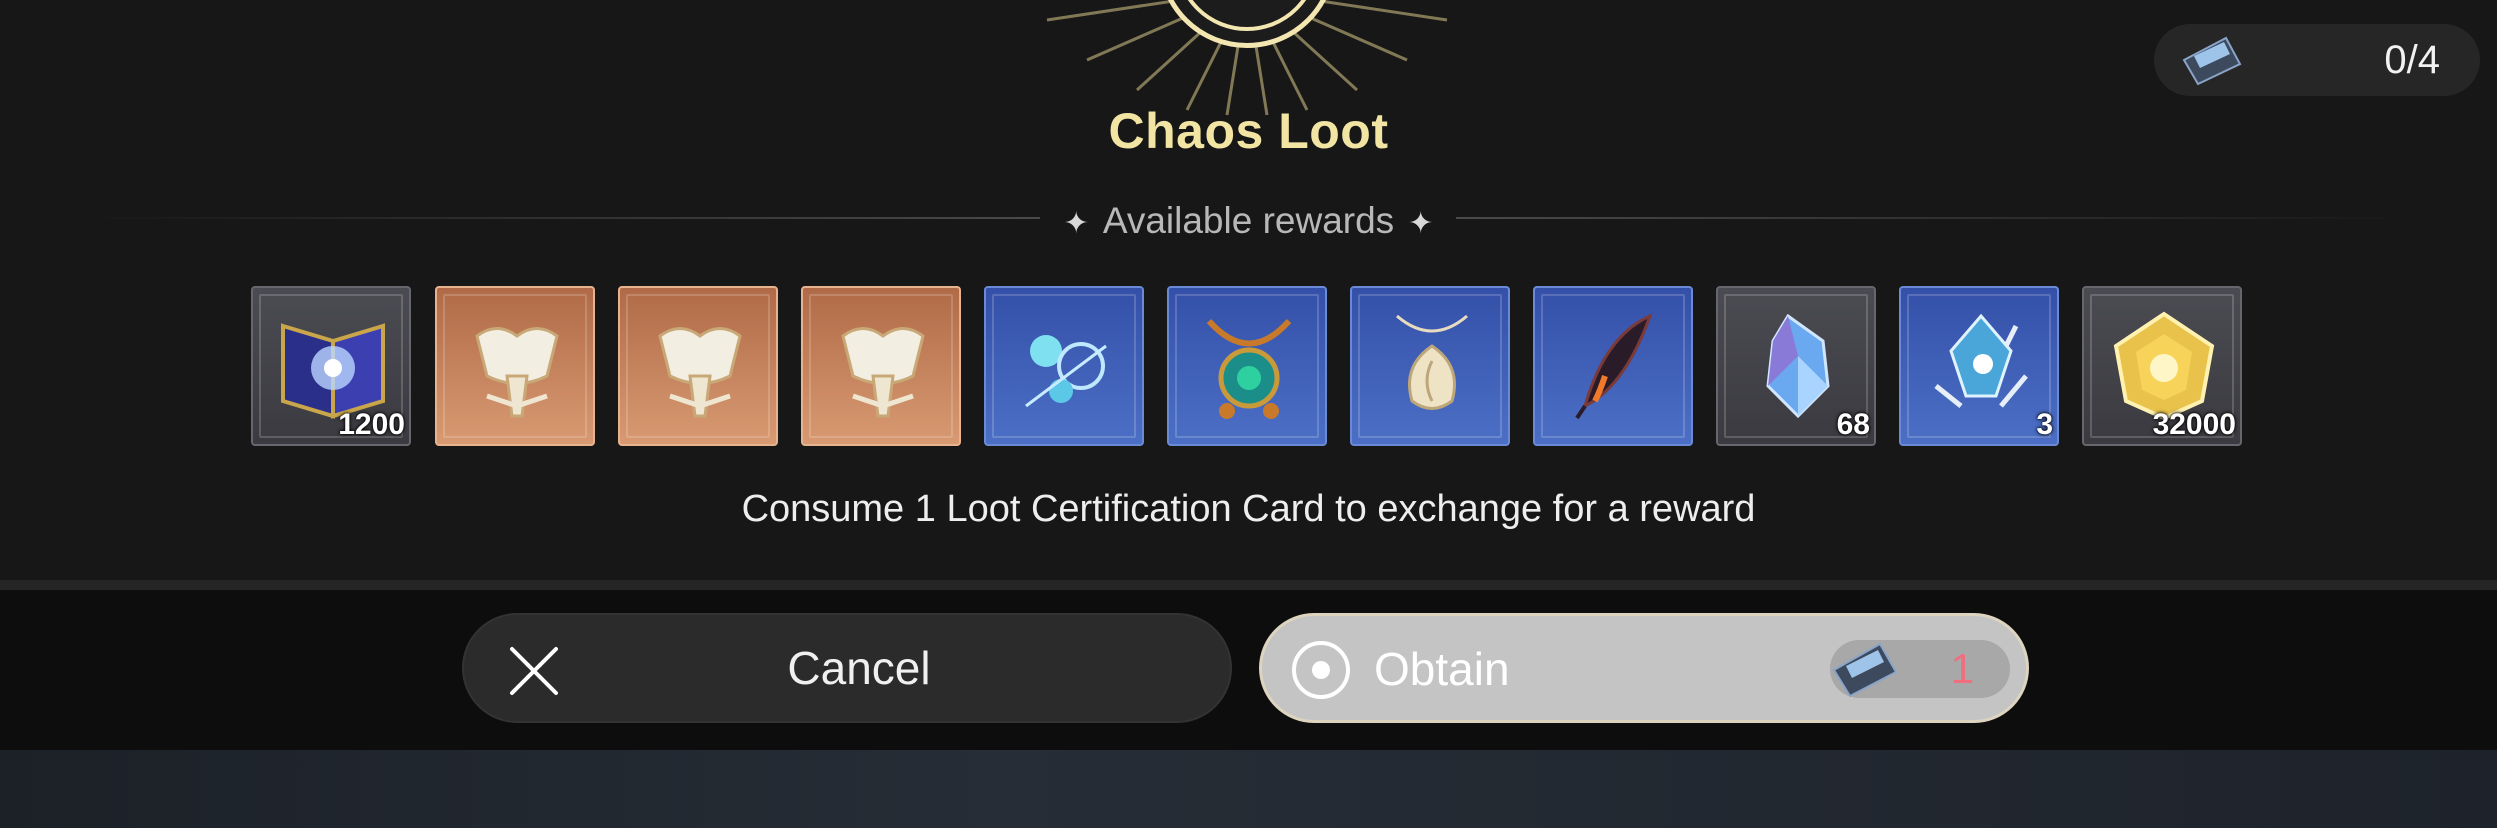 This screenshot has width=2497, height=828. I want to click on feather-icon, so click(1614, 366).